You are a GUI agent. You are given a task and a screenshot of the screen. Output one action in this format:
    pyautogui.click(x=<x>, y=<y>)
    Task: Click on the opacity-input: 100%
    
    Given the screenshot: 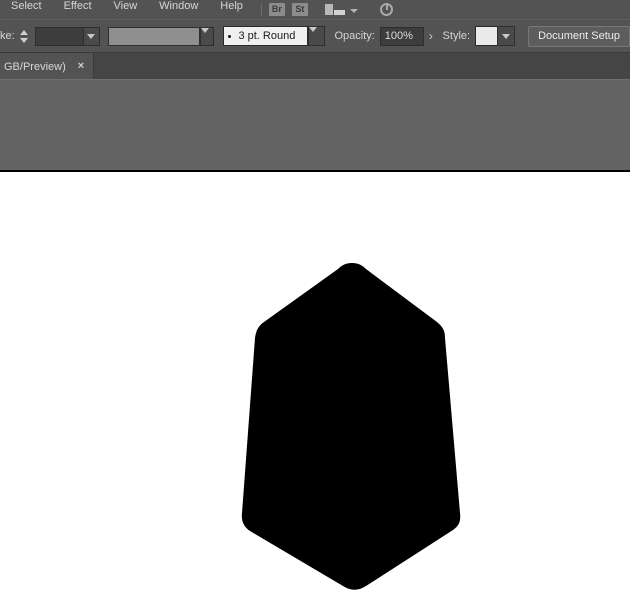 What is the action you would take?
    pyautogui.click(x=402, y=36)
    